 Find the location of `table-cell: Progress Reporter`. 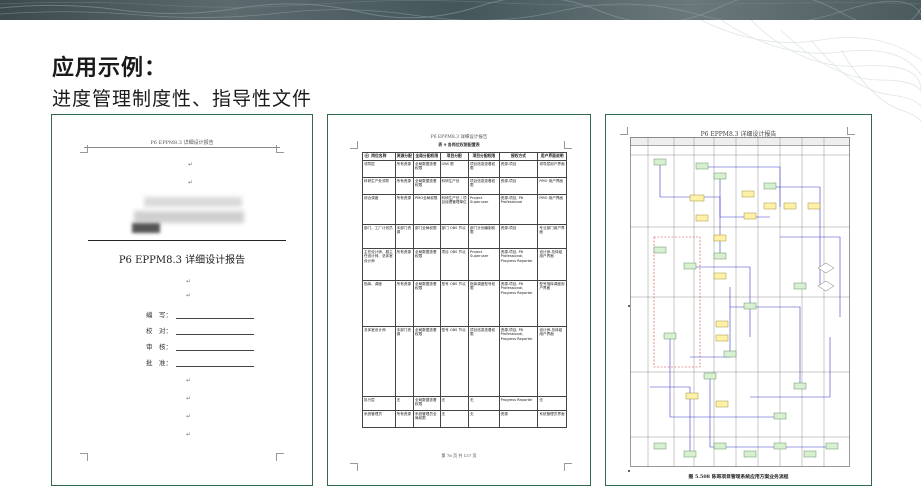

table-cell: Progress Reporter is located at coordinates (518, 403).